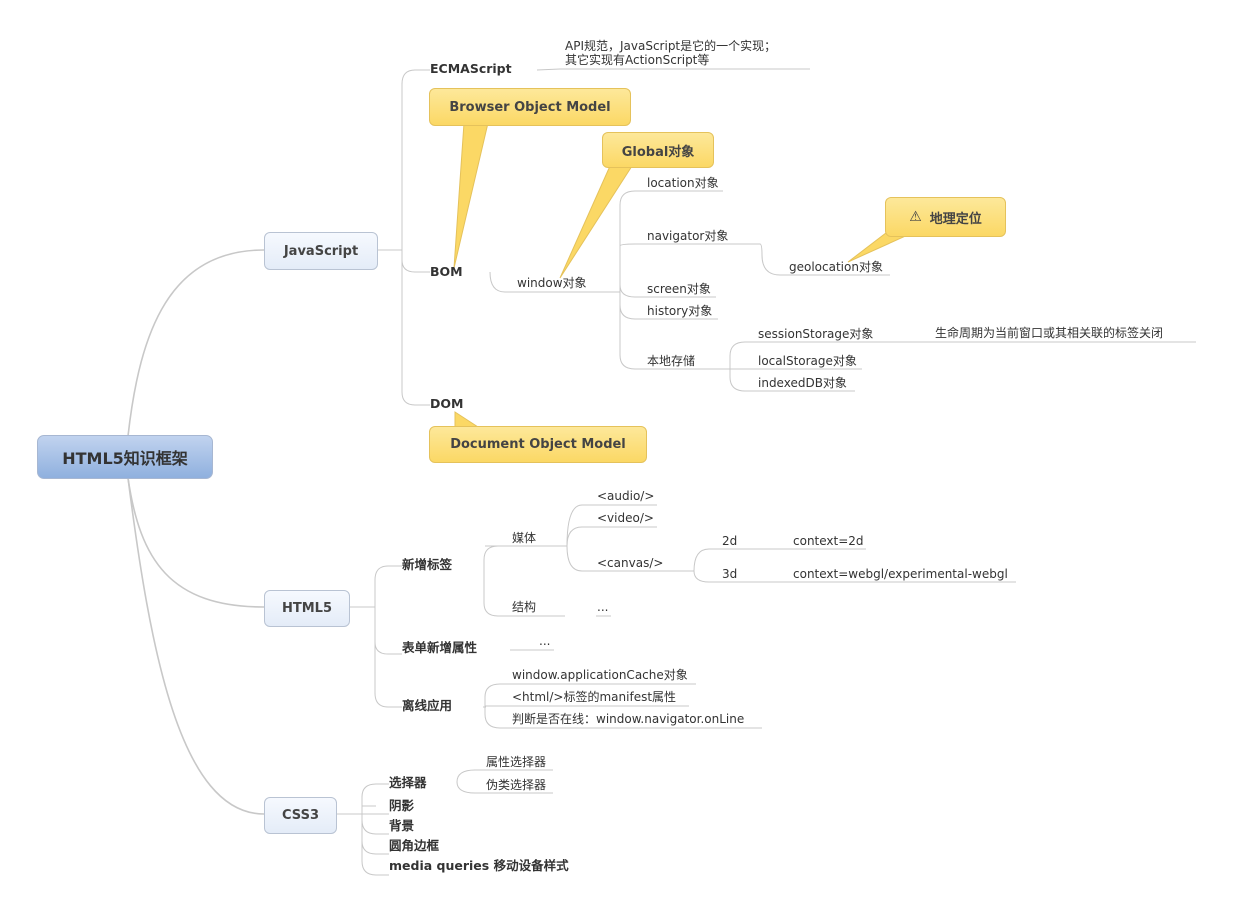  What do you see at coordinates (594, 697) in the screenshot?
I see `node-manifest: <html/>标签的manifest属性` at bounding box center [594, 697].